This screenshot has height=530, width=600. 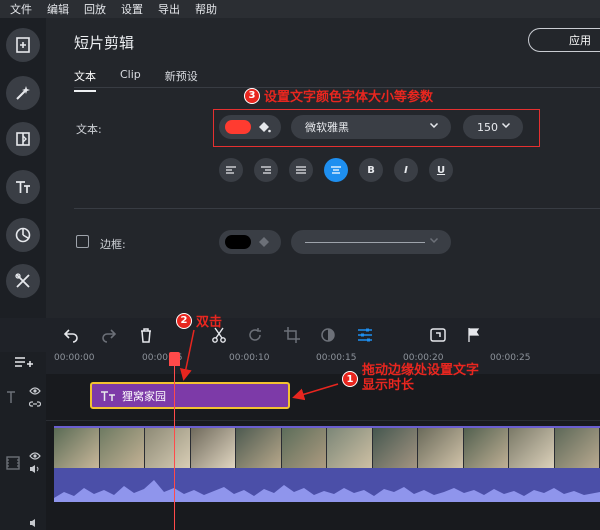 I want to click on text-icon, so click(x=23, y=187).